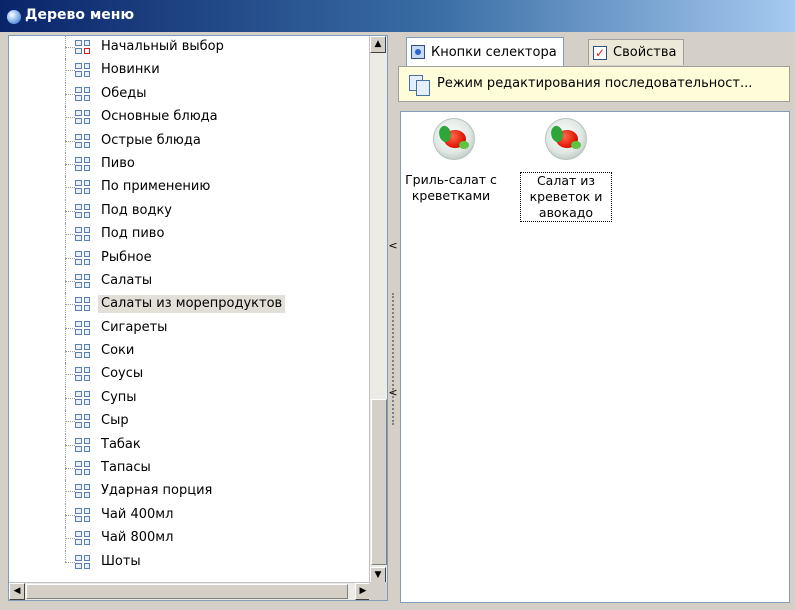  I want to click on tree-item: Чай 400мл, so click(190, 515).